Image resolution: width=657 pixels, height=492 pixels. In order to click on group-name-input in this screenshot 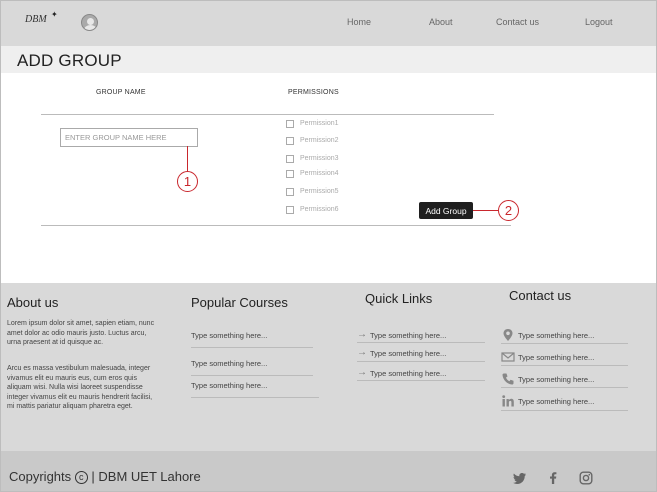, I will do `click(129, 137)`.